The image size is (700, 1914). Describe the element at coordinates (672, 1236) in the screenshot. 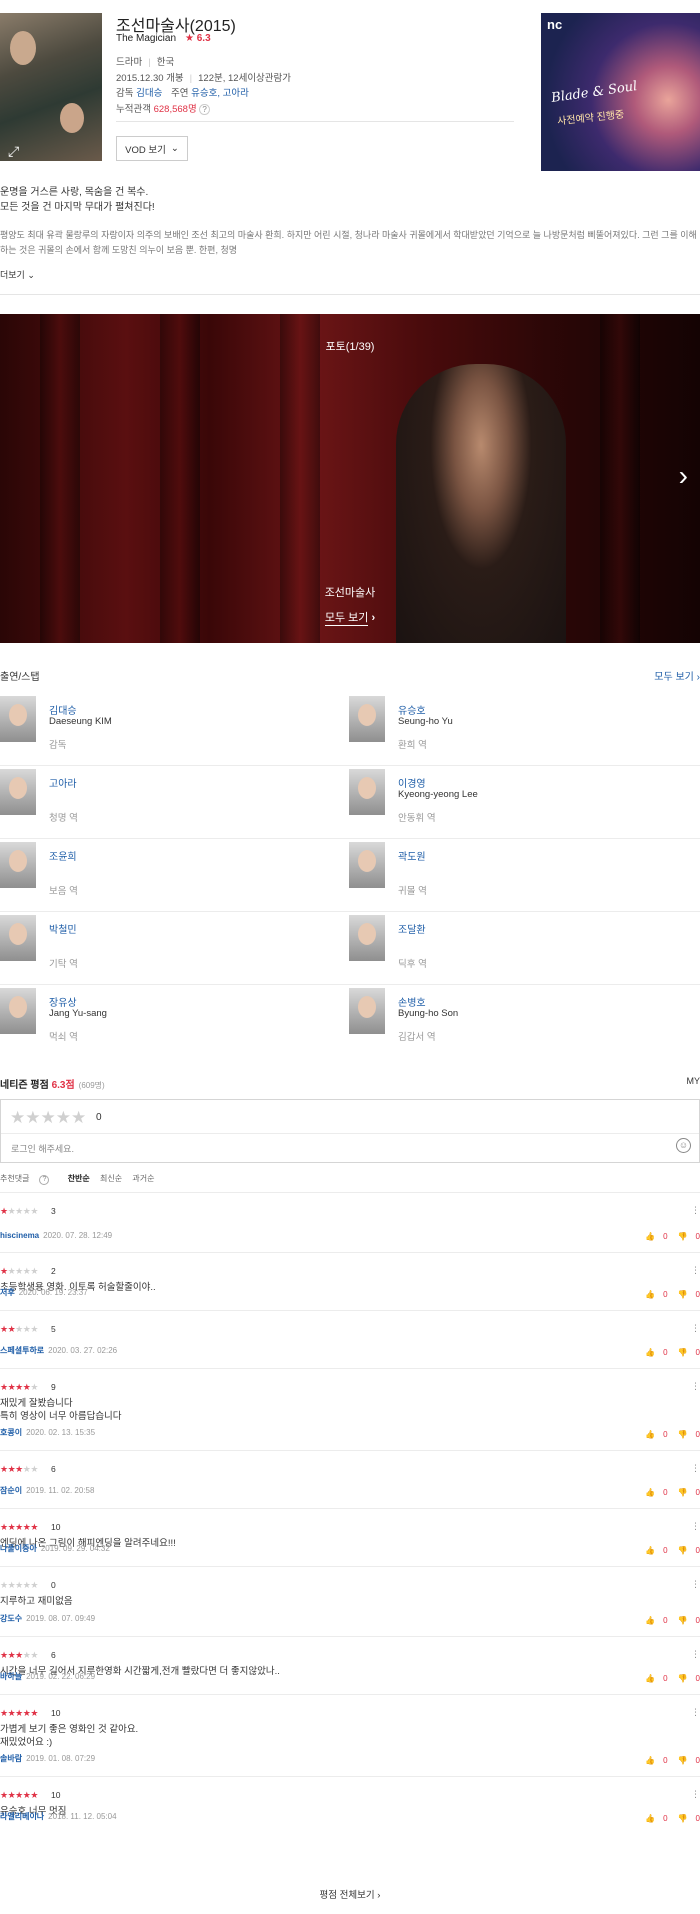

I see `review-votes: 👍 0 👎 0` at that location.